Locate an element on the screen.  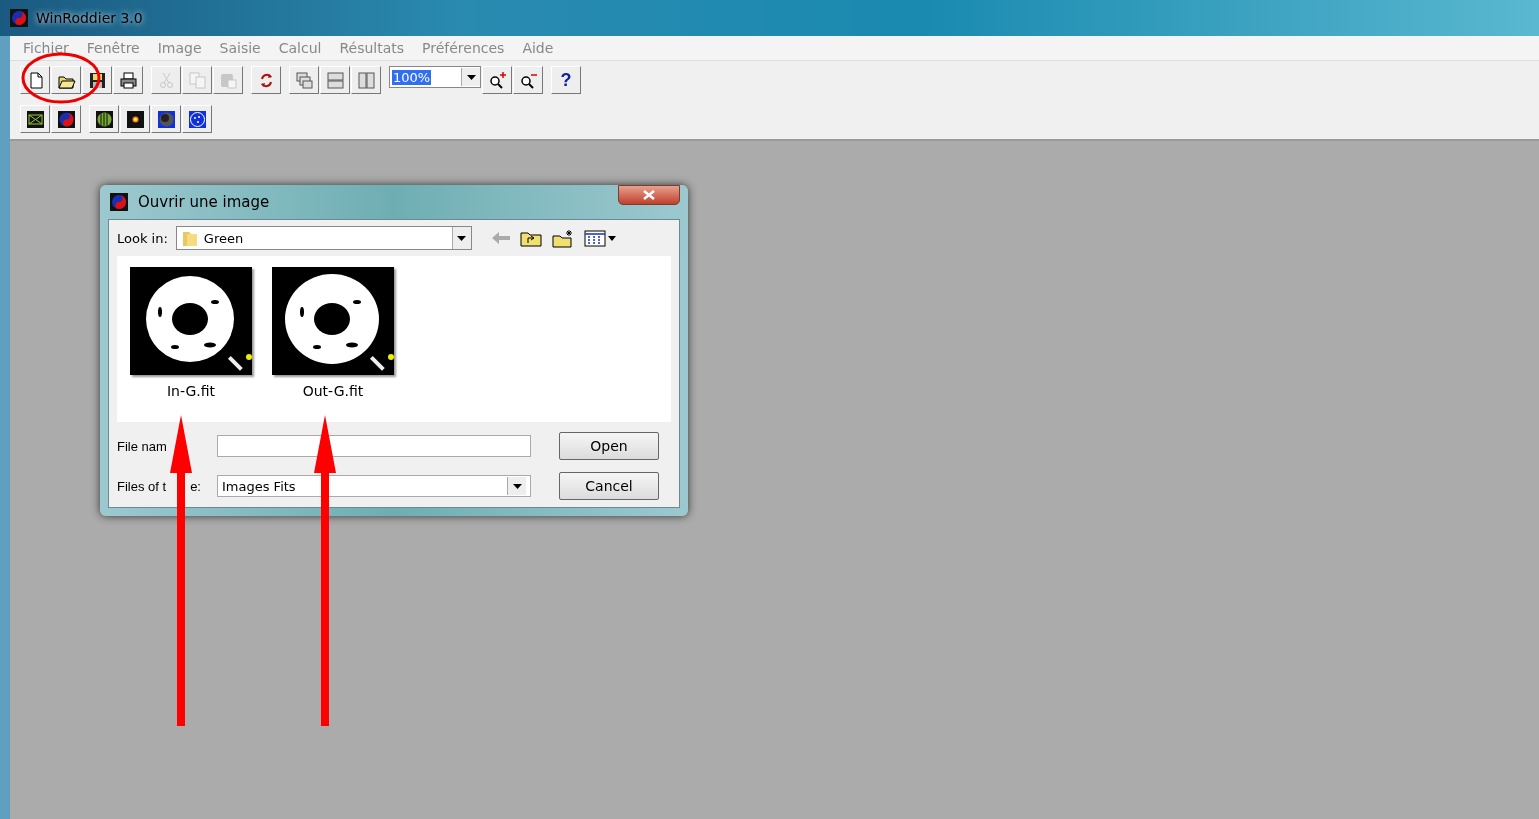
frame-icon is located at coordinates (35, 119).